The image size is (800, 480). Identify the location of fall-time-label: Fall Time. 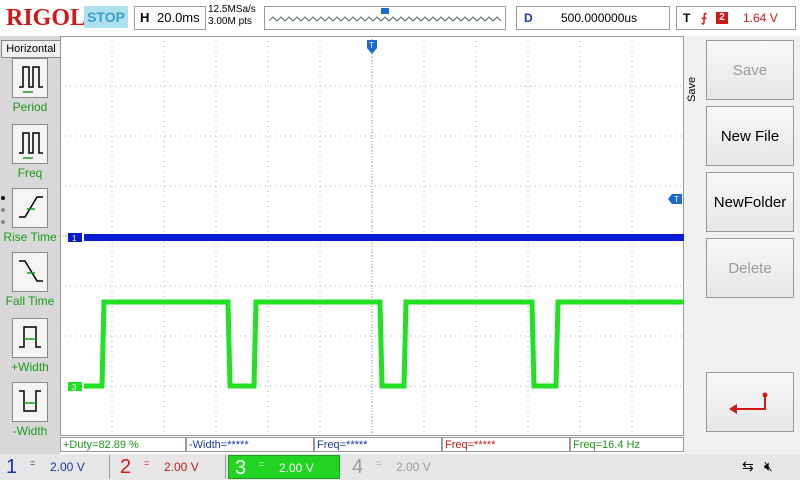
(30, 301).